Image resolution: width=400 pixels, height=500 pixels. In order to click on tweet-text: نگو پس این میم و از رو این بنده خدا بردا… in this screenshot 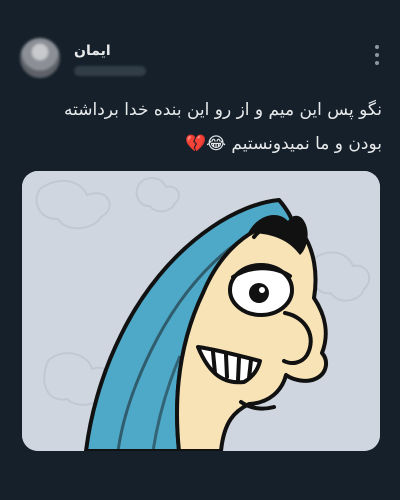, I will do `click(223, 127)`.